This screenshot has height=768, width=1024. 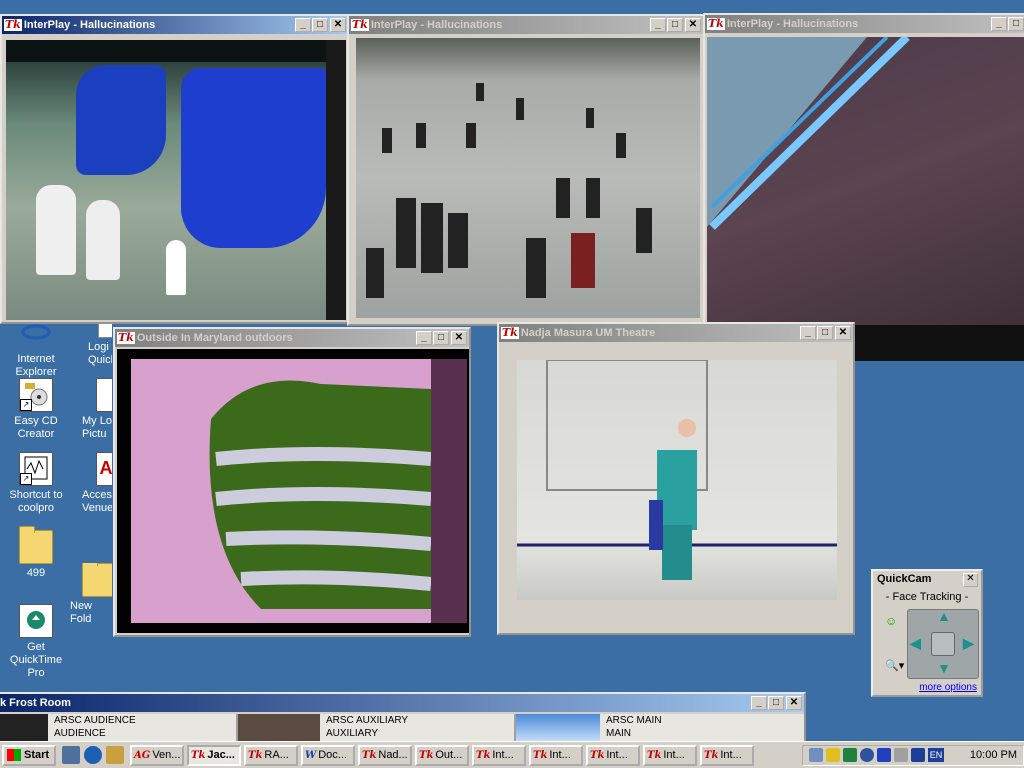 What do you see at coordinates (36, 365) in the screenshot?
I see `desktop-icon-label: Internet Explorer` at bounding box center [36, 365].